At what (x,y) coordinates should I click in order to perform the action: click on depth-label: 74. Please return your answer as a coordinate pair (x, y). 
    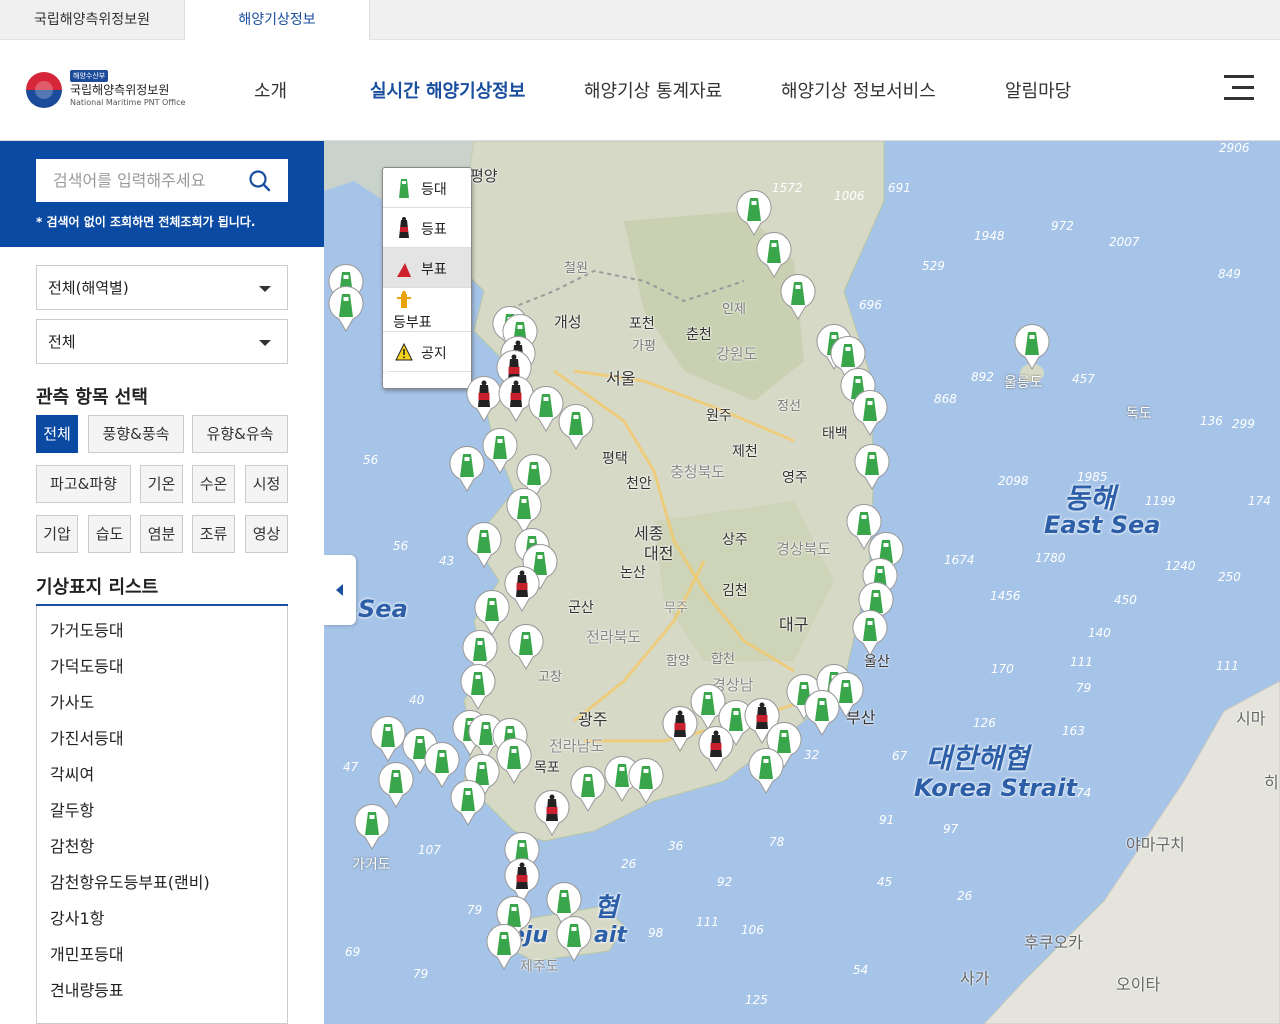
    Looking at the image, I should click on (1084, 793).